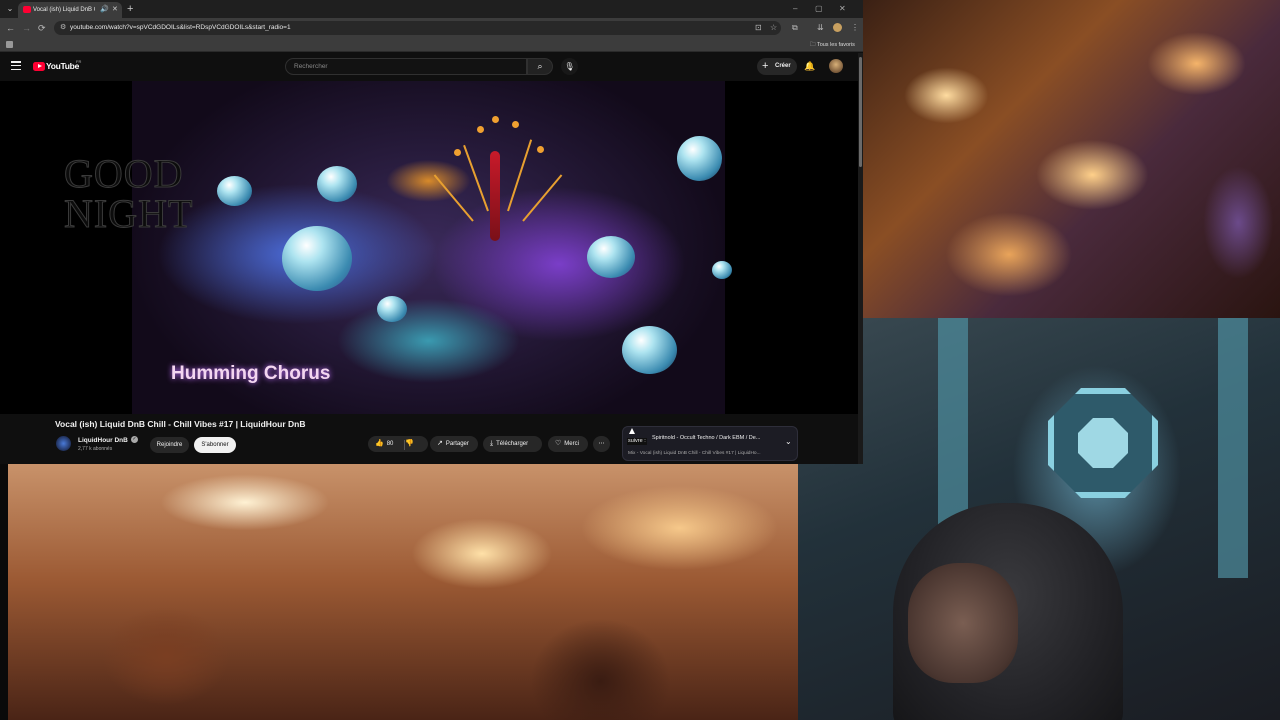  Describe the element at coordinates (134, 439) in the screenshot. I see `verified-badge-icon: ✓` at that location.